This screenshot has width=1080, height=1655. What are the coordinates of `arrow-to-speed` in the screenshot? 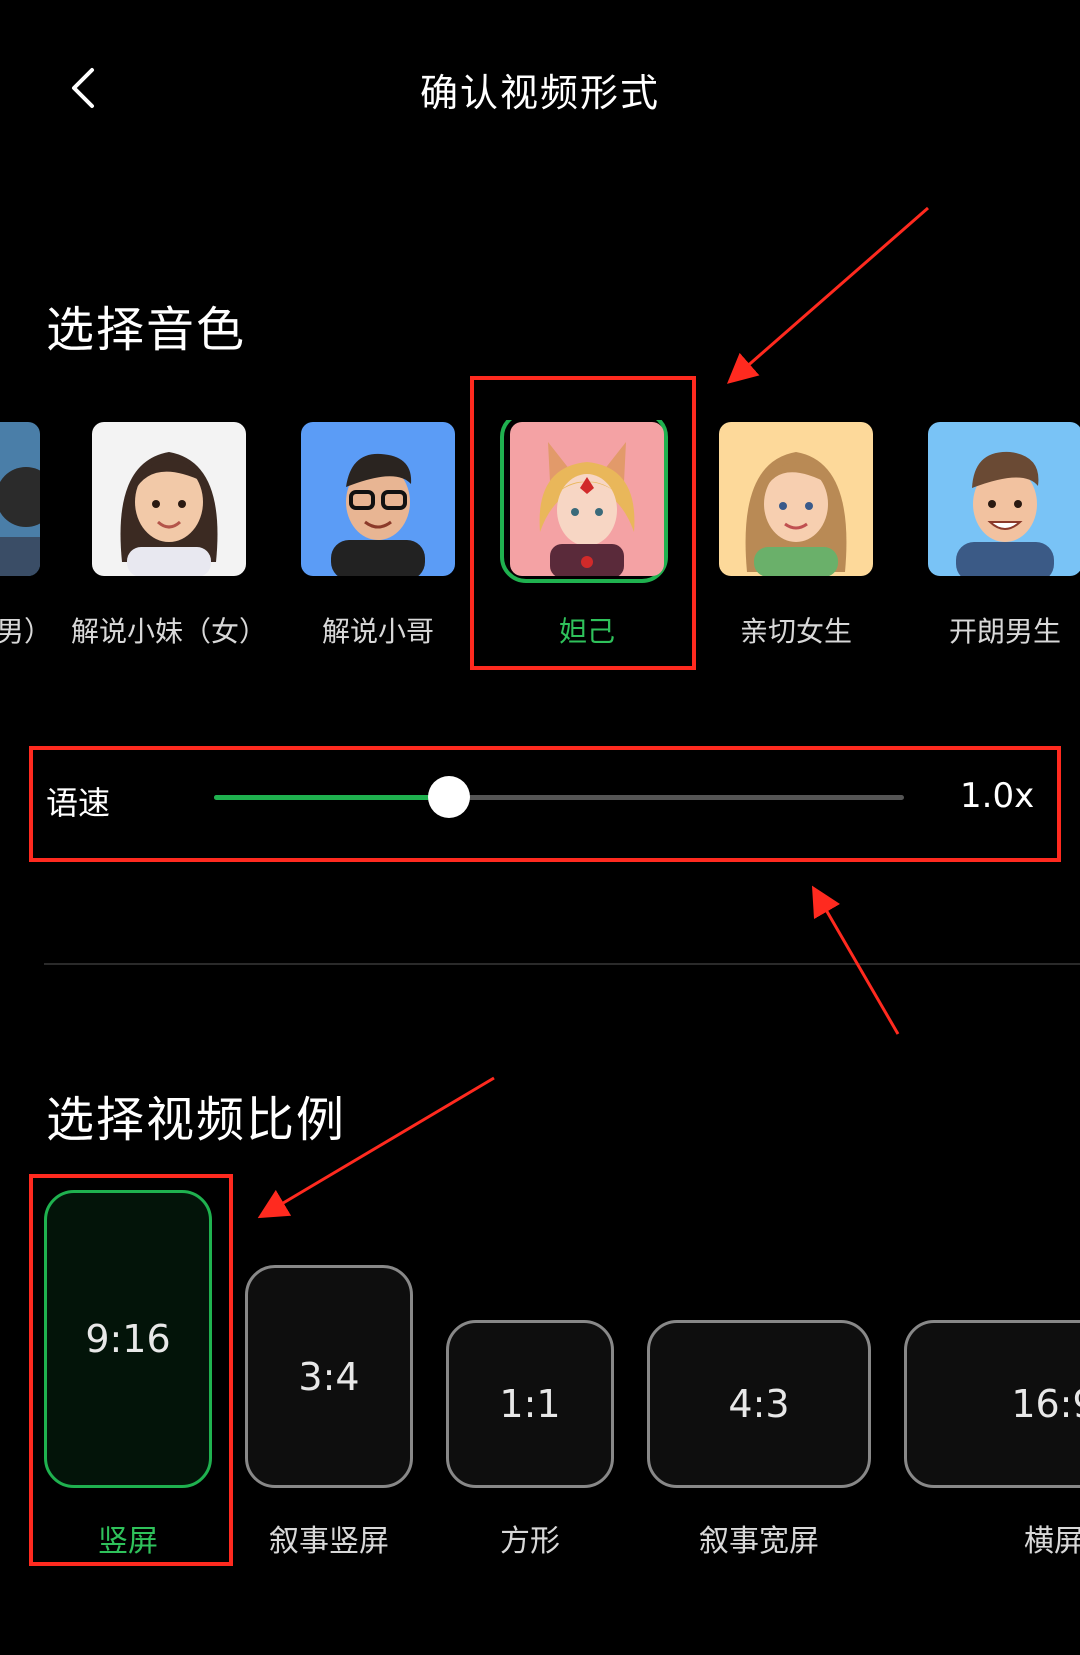 It's located at (855, 960).